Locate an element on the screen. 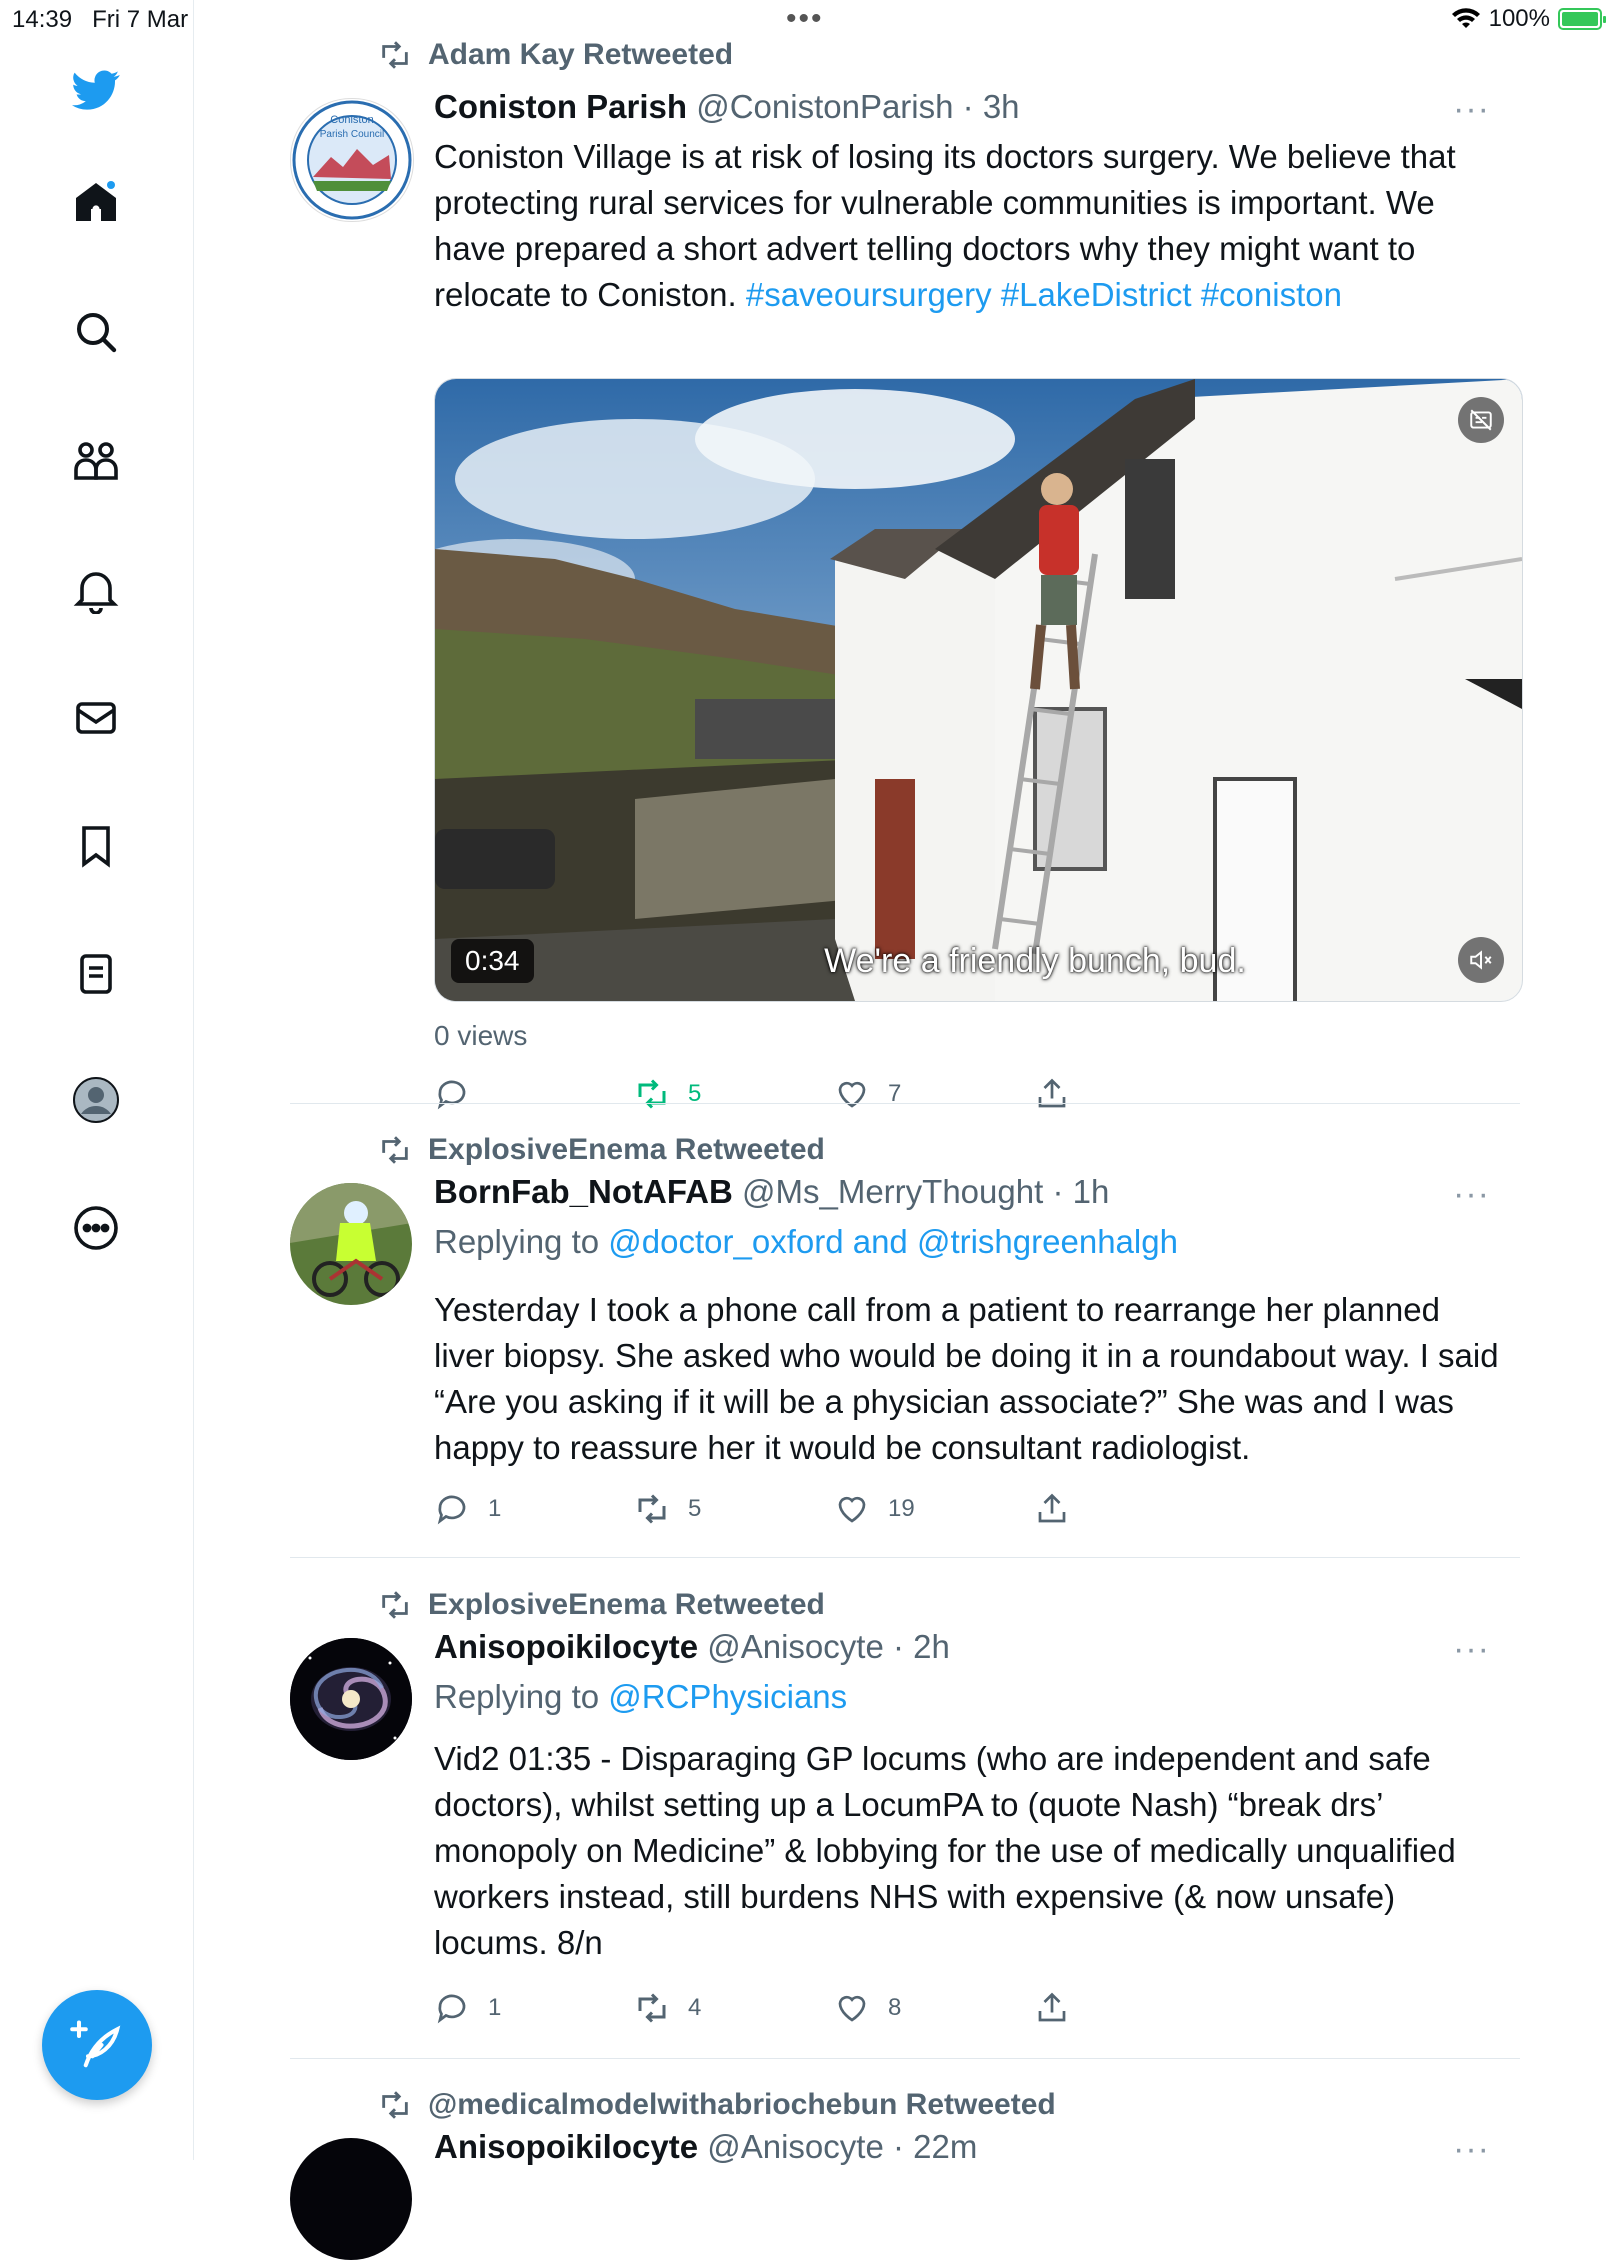 The height and width of the screenshot is (2260, 1620). bookmarks-icon is located at coordinates (96, 846).